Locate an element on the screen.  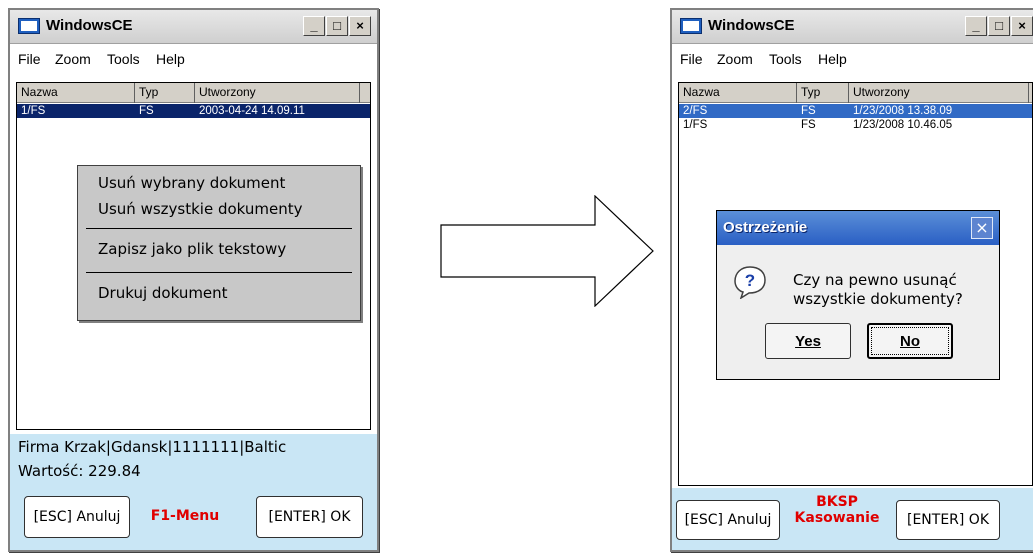
no-label: No is located at coordinates (910, 341).